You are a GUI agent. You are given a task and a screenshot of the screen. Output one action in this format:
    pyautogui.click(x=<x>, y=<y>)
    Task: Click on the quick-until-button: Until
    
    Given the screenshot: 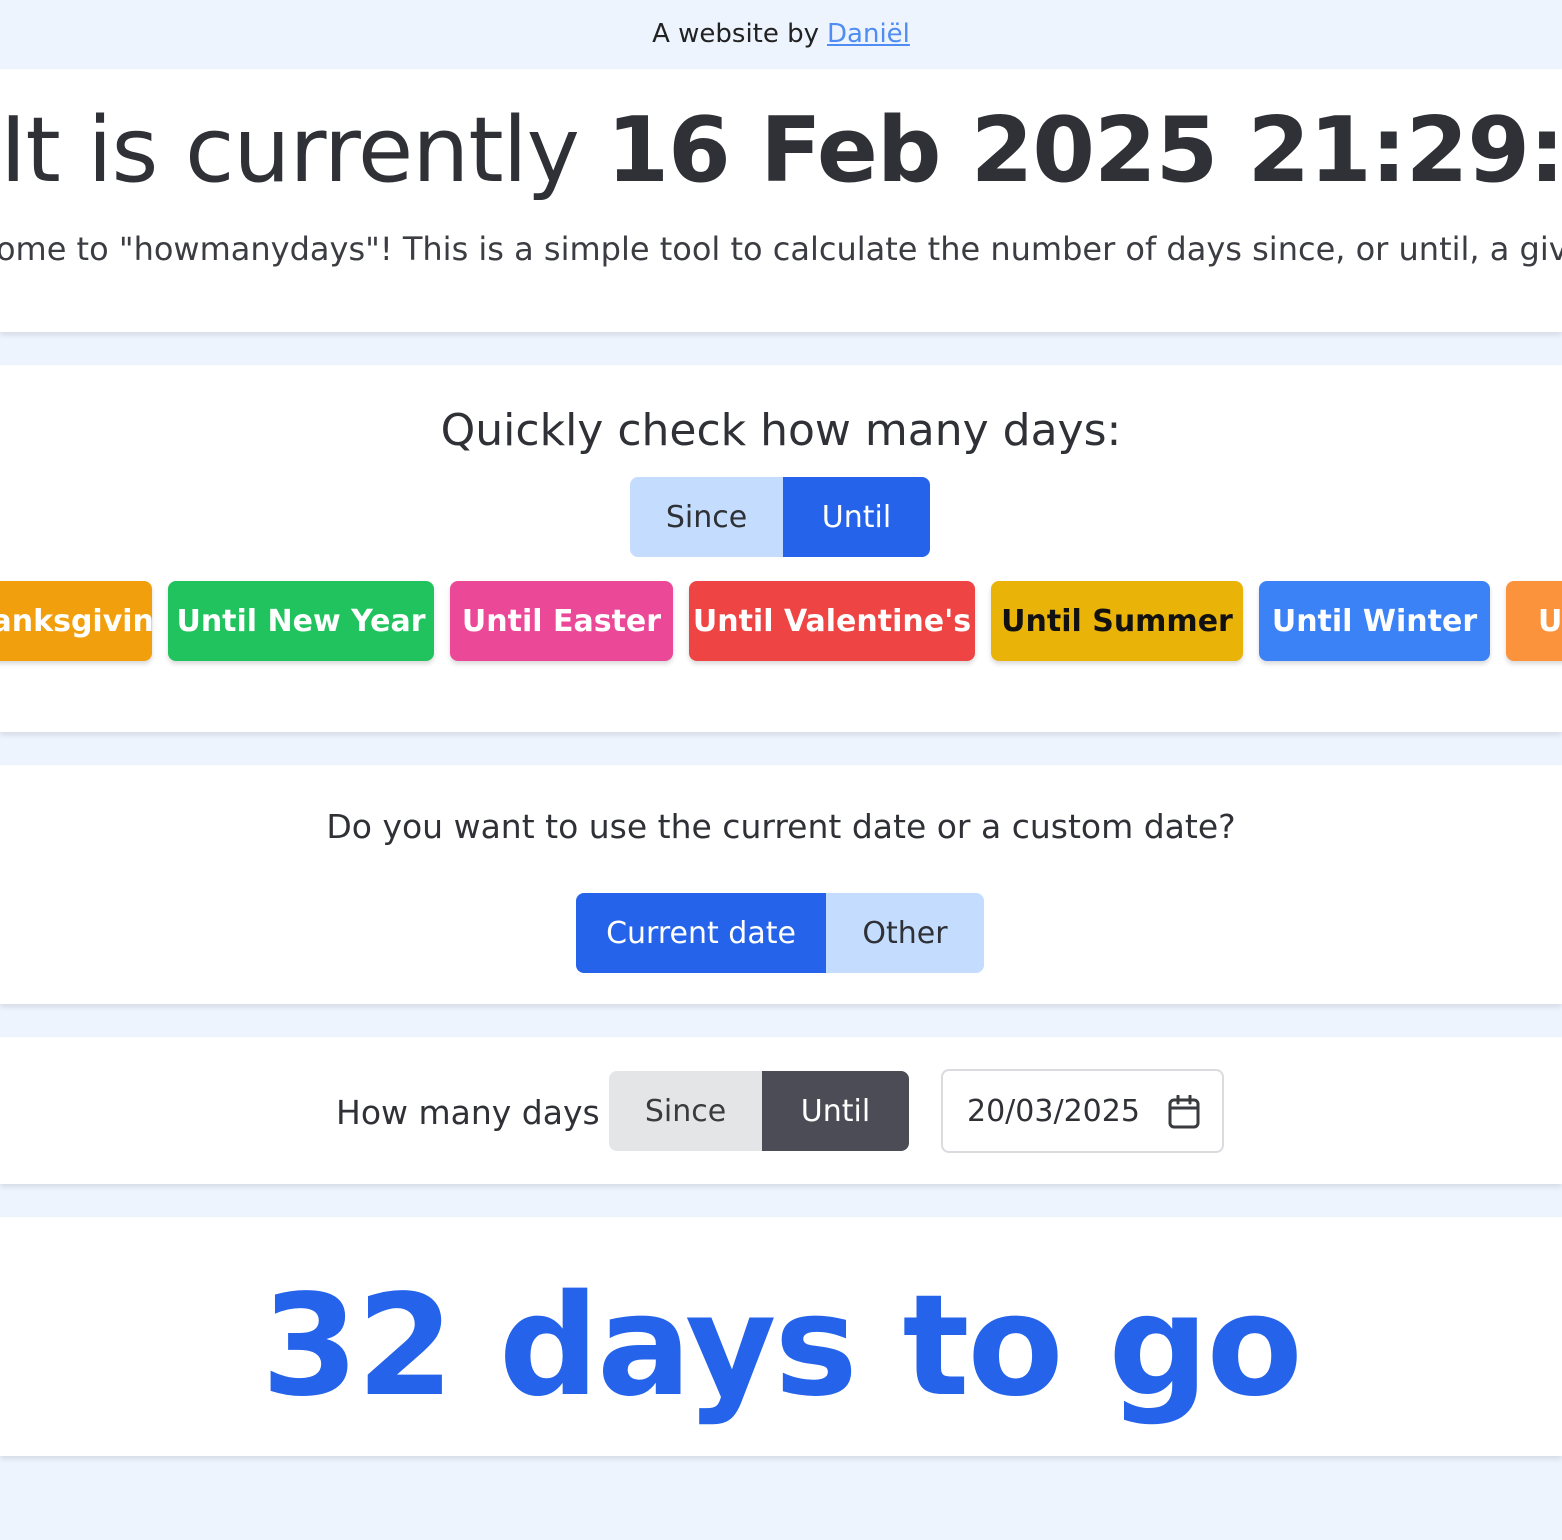 What is the action you would take?
    pyautogui.click(x=856, y=517)
    